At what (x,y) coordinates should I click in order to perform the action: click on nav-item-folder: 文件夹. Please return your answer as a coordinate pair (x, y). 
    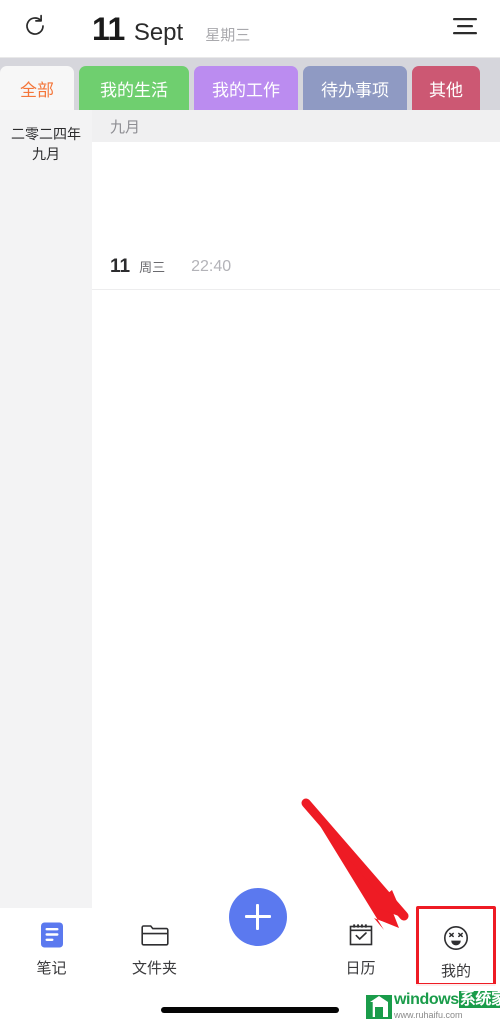
    Looking at the image, I should click on (154, 943).